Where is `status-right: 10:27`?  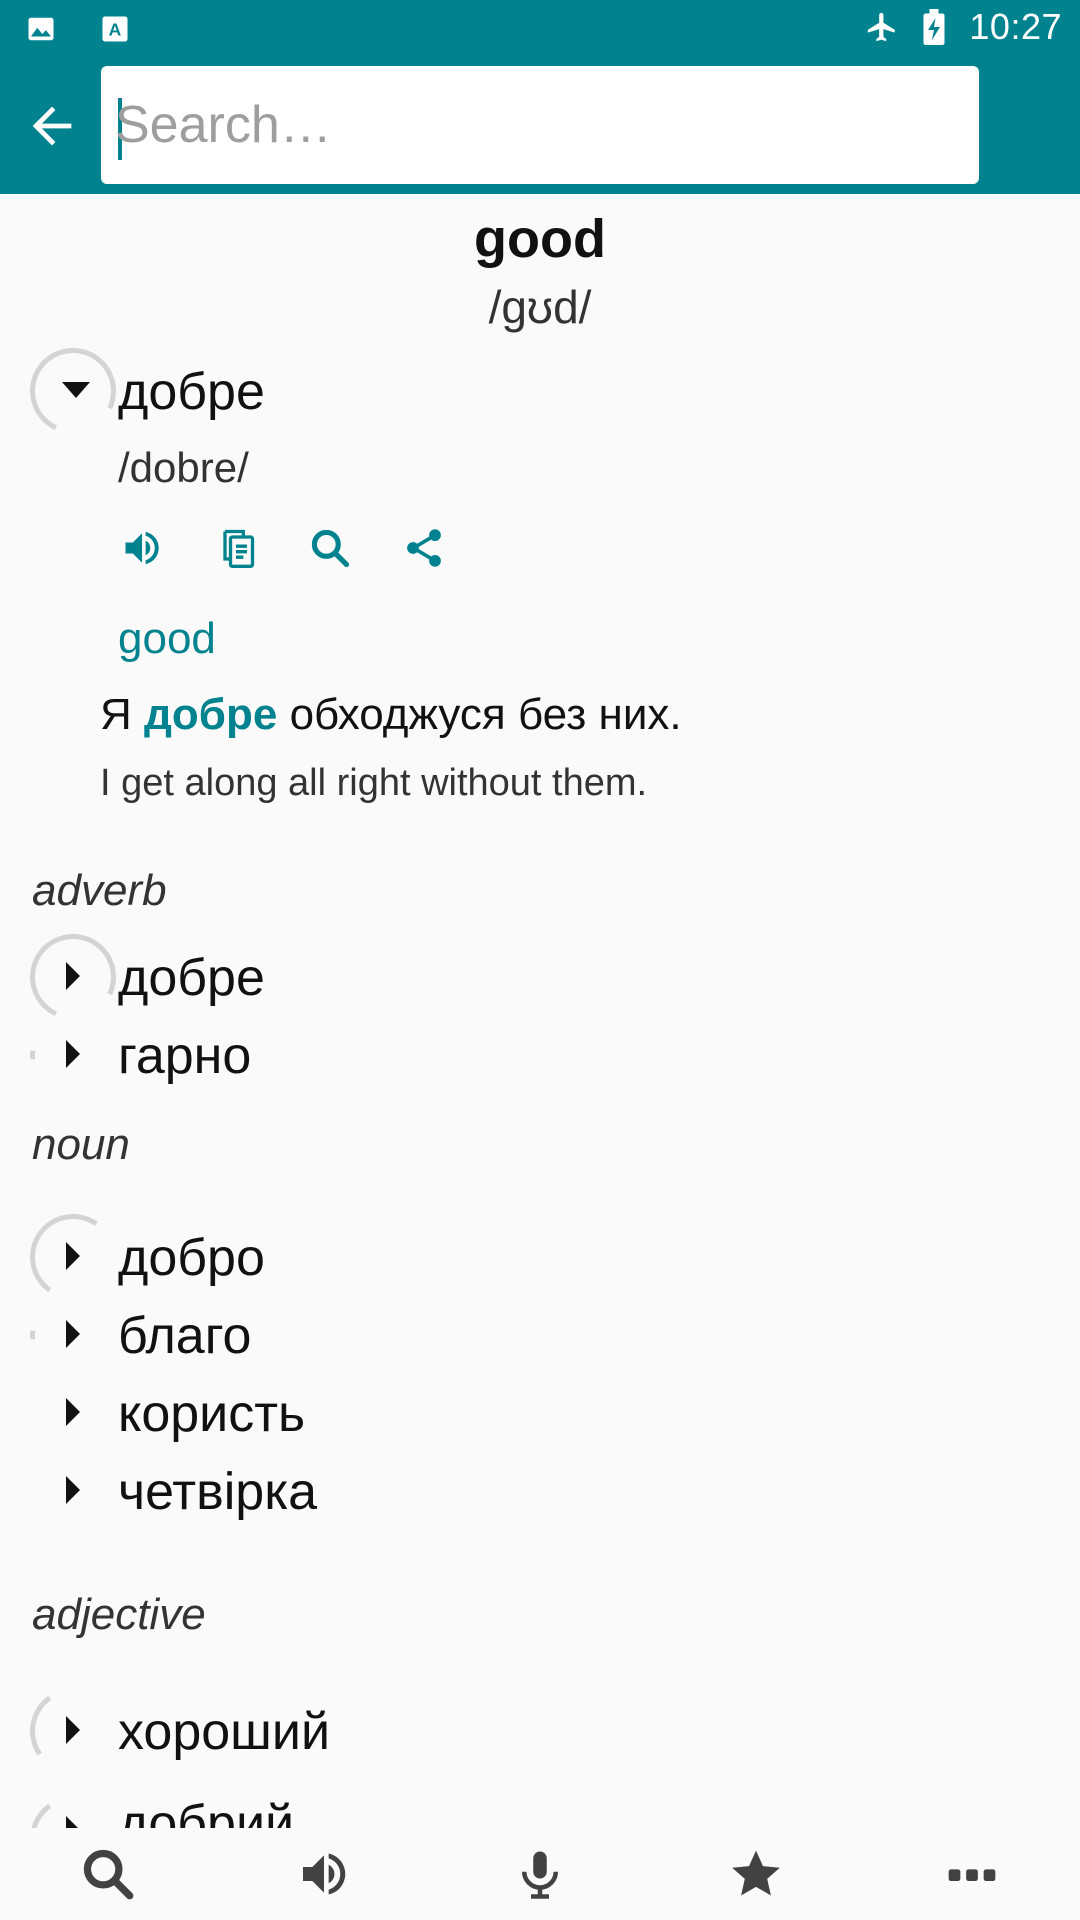 status-right: 10:27 is located at coordinates (963, 27).